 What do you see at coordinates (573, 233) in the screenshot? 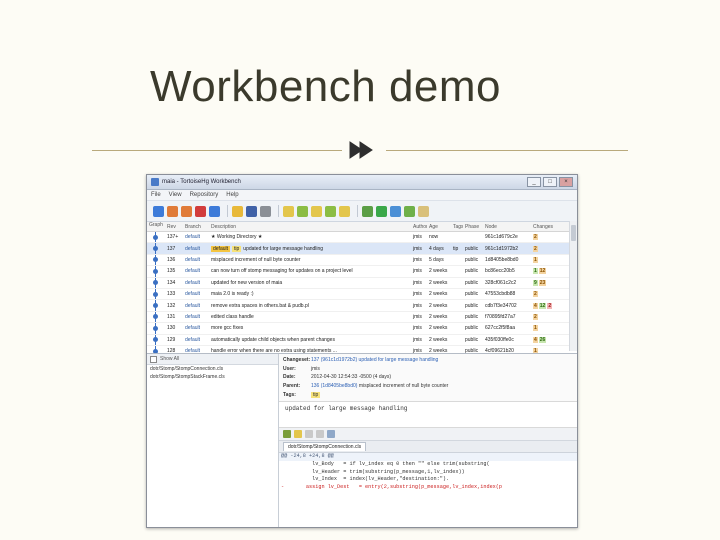
I see `scrollbar-thumb` at bounding box center [573, 233].